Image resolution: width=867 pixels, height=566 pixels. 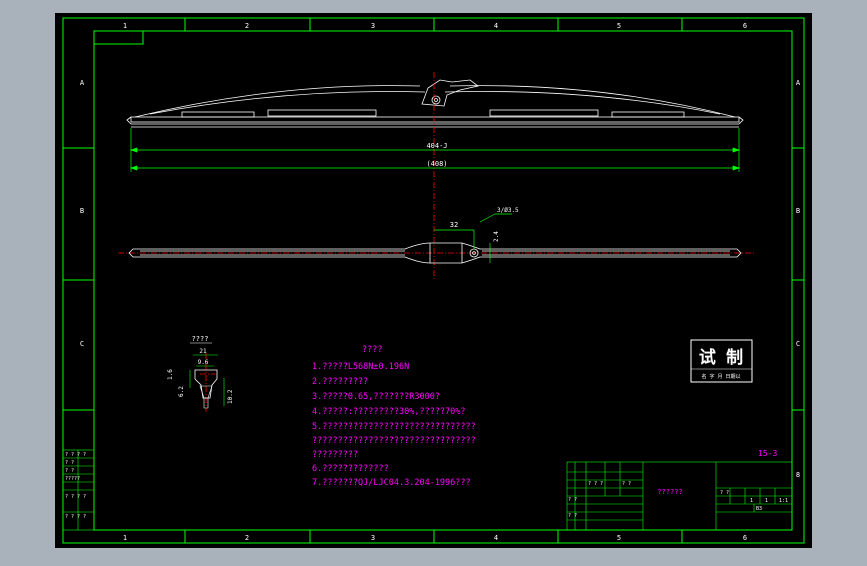 I want to click on zone-right-c: C, so click(x=798, y=344).